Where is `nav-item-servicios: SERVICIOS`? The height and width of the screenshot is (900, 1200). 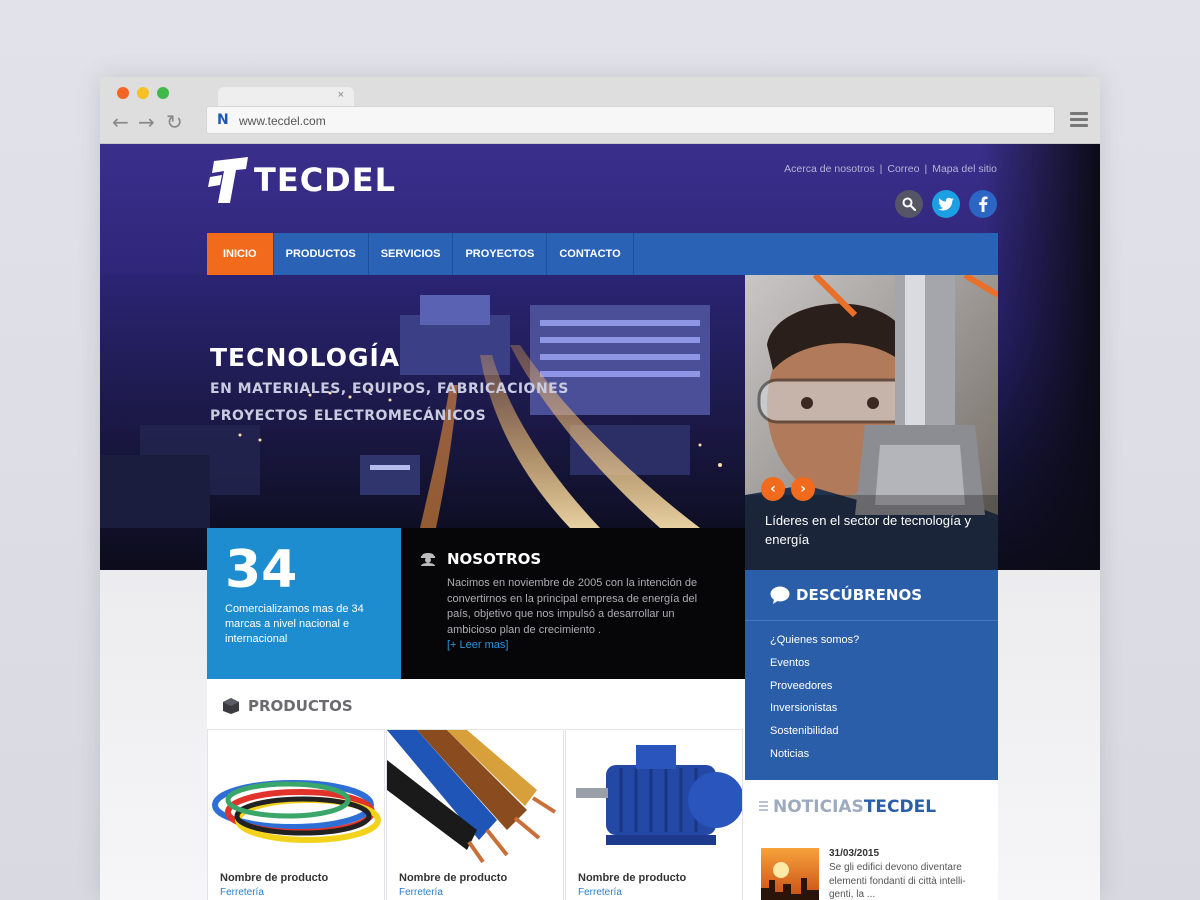 nav-item-servicios: SERVICIOS is located at coordinates (411, 254).